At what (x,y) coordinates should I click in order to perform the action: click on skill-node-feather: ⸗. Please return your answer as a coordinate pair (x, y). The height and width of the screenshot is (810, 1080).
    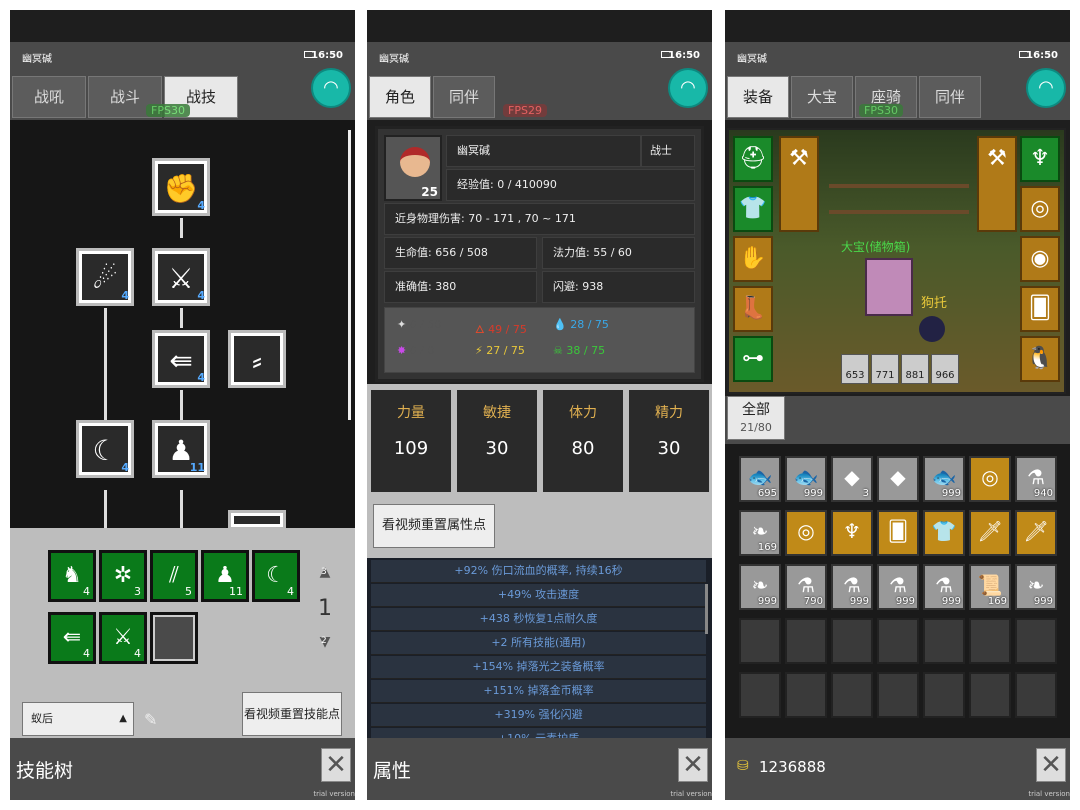
    Looking at the image, I should click on (257, 359).